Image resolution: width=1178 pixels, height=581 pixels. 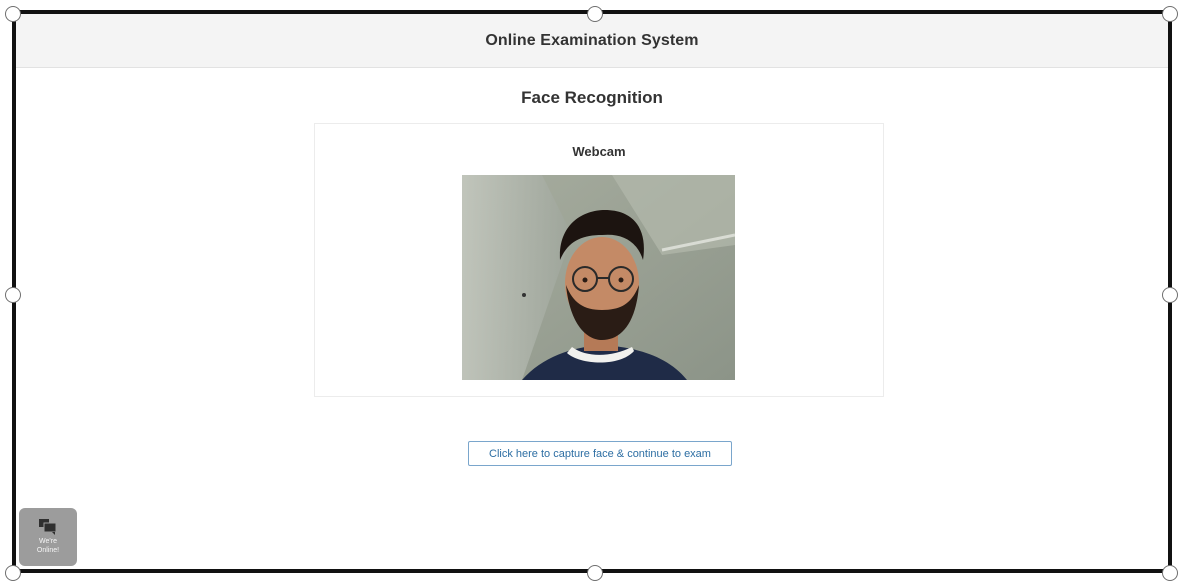 I want to click on resize-handle-bottom-center, so click(x=595, y=573).